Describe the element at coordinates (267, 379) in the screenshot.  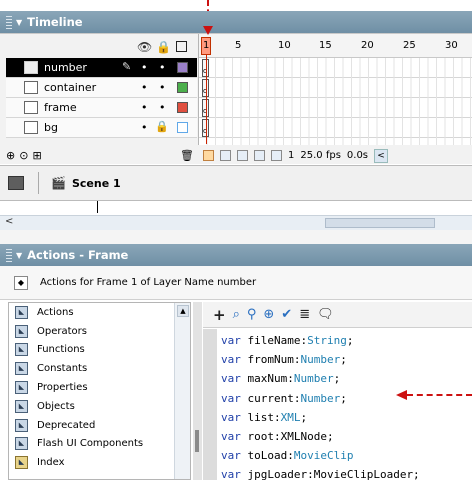
I see `code-identifier: maxNum:` at that location.